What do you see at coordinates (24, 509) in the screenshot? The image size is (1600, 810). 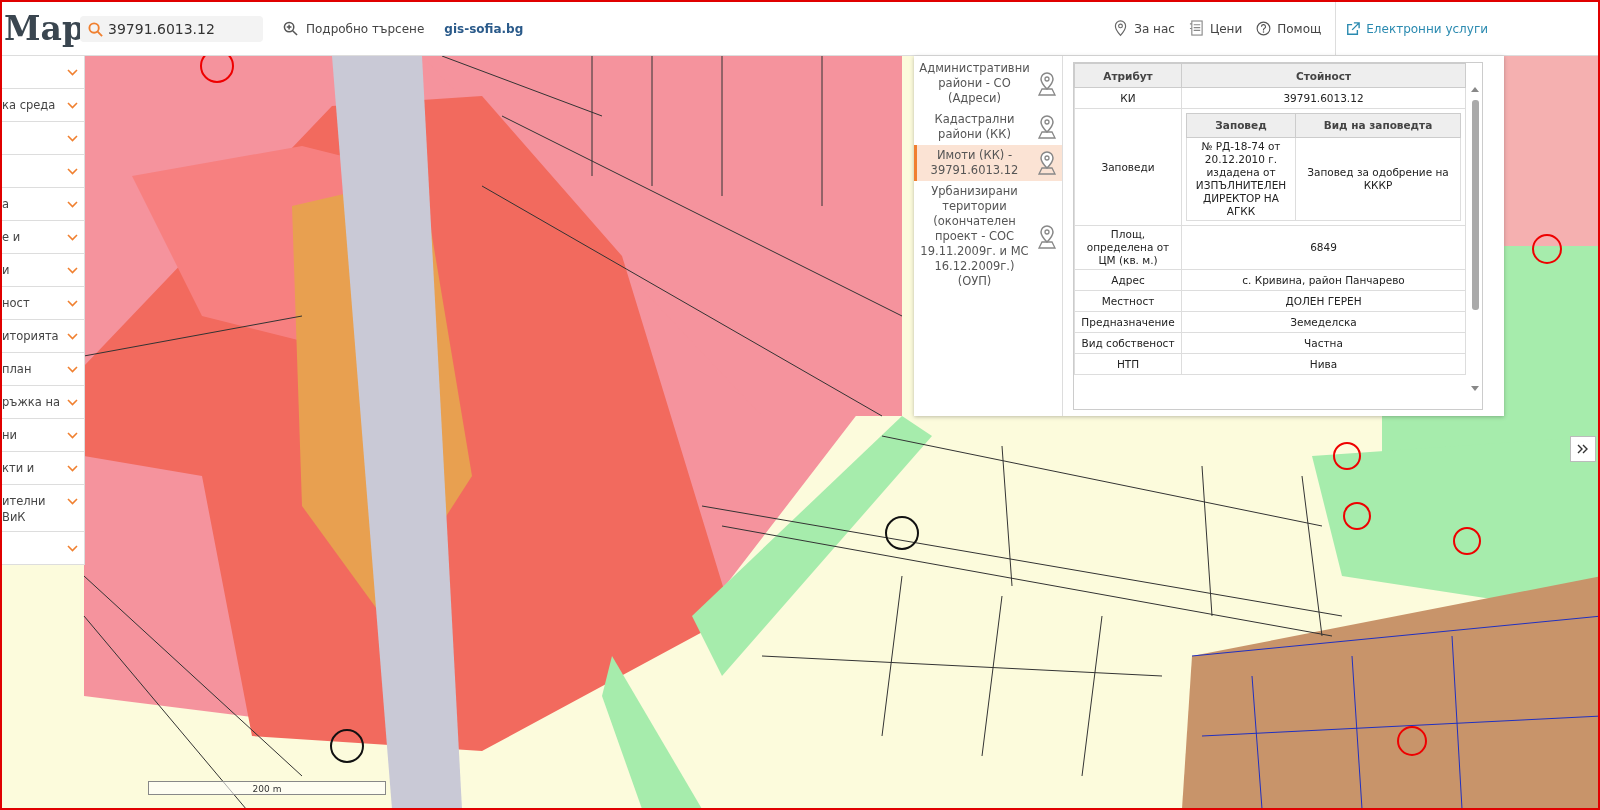 I see `sidebar-item-label: ителни ВиК` at bounding box center [24, 509].